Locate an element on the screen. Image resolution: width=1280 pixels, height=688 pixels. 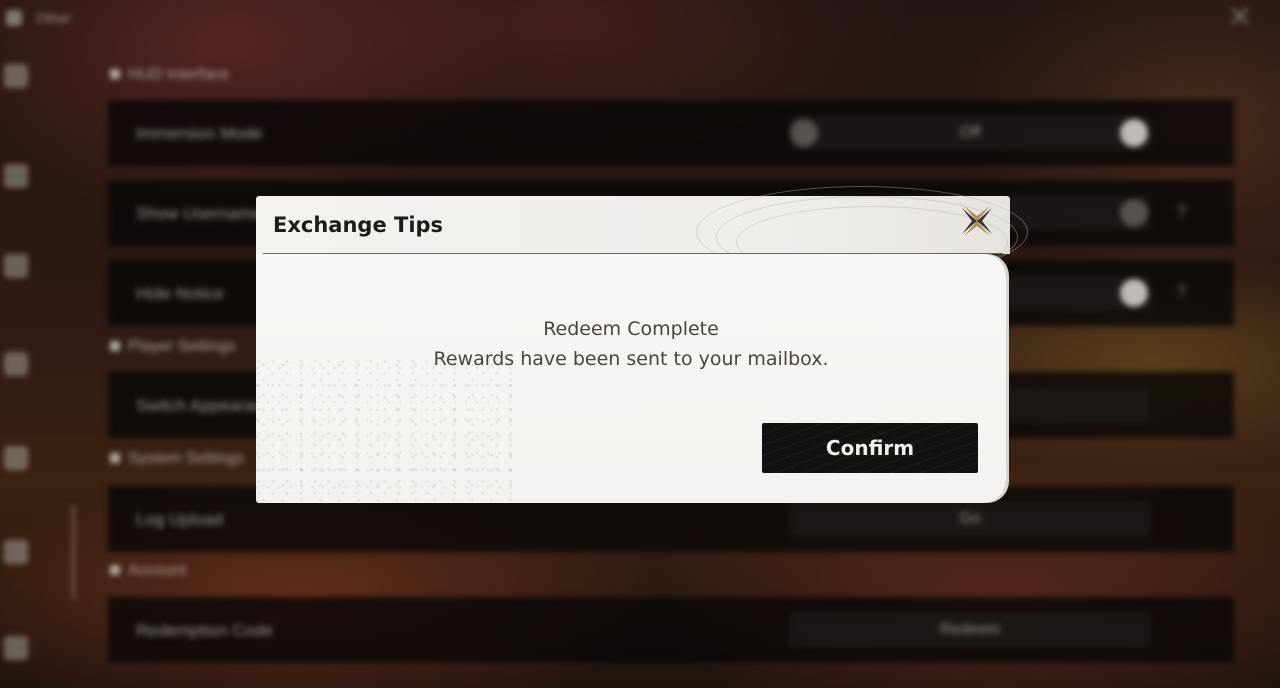
confirm-button: Confirm is located at coordinates (870, 448).